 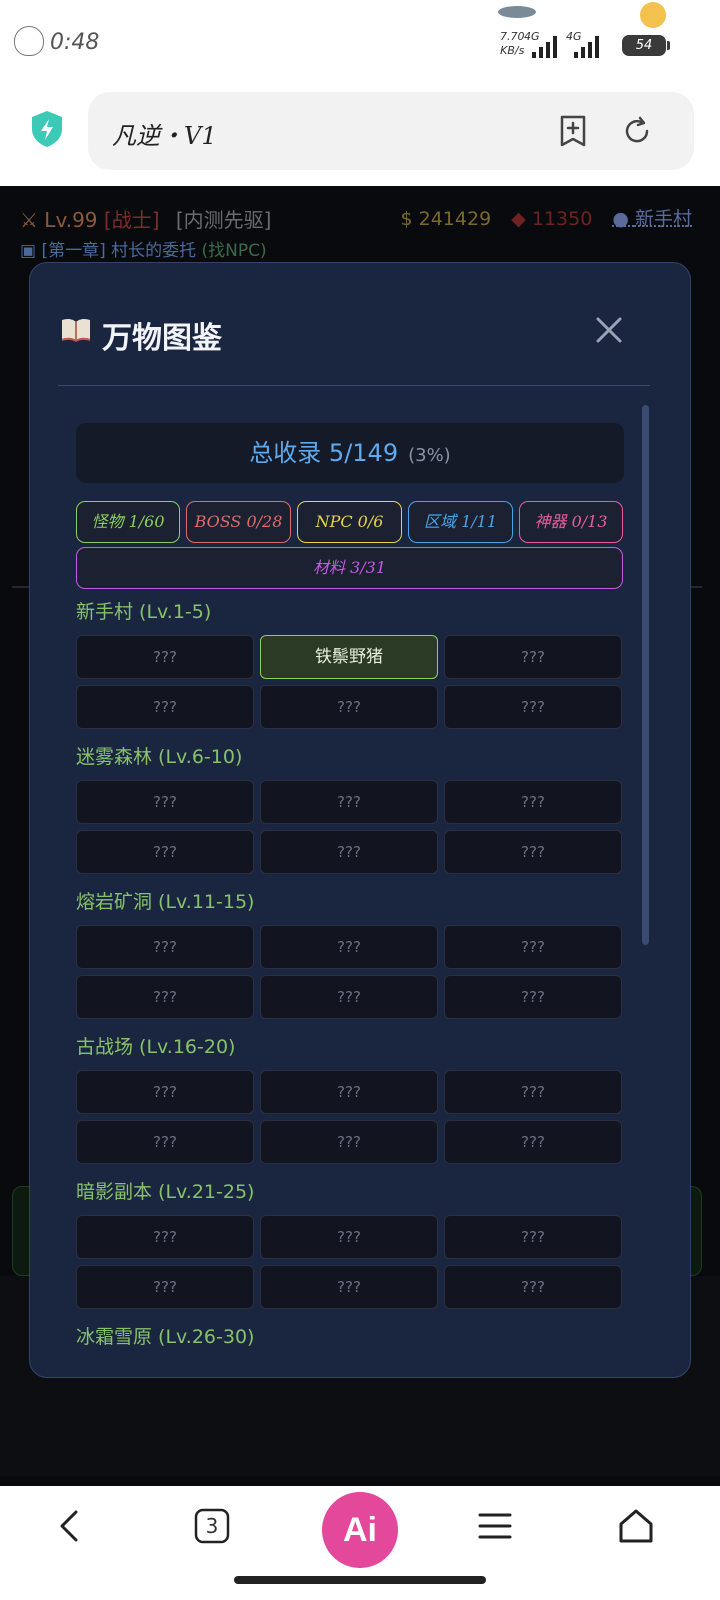 I want to click on filter-material: 材料 3/31, so click(x=349, y=568).